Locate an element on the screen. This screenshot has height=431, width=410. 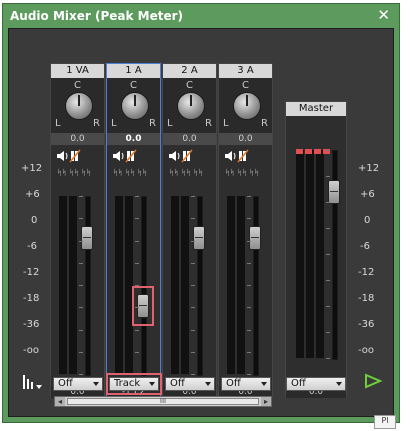
arrow-right-icon: ▸ is located at coordinates (265, 401).